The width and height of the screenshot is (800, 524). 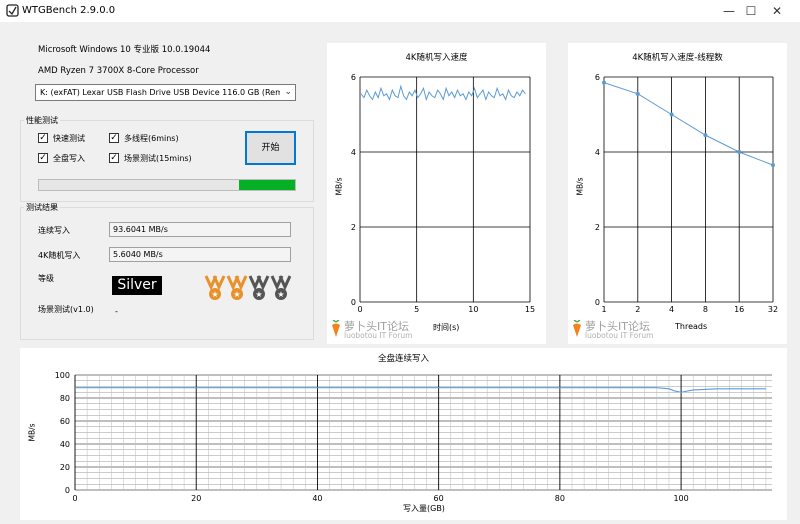 What do you see at coordinates (580, 186) in the screenshot?
I see `chart2-ylabel: MB/s` at bounding box center [580, 186].